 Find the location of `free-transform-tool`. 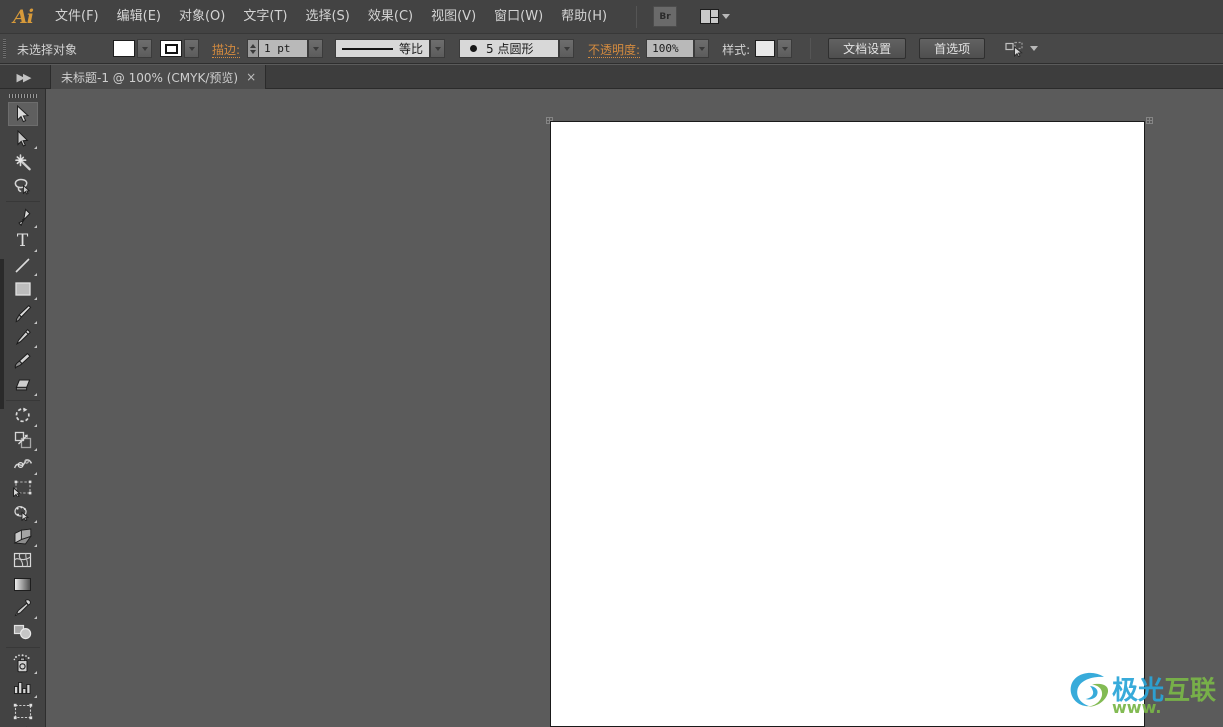

free-transform-tool is located at coordinates (23, 488).